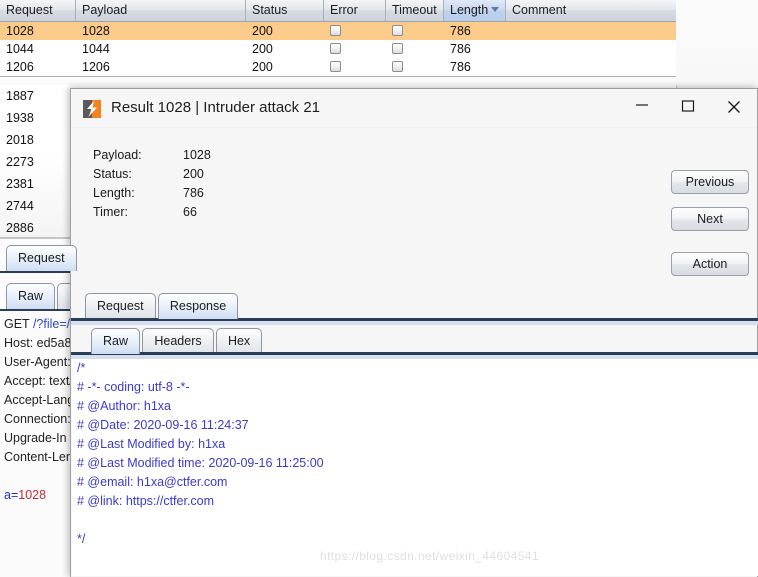 This screenshot has width=758, height=577. What do you see at coordinates (96, 67) in the screenshot?
I see `cell-payload: 1206` at bounding box center [96, 67].